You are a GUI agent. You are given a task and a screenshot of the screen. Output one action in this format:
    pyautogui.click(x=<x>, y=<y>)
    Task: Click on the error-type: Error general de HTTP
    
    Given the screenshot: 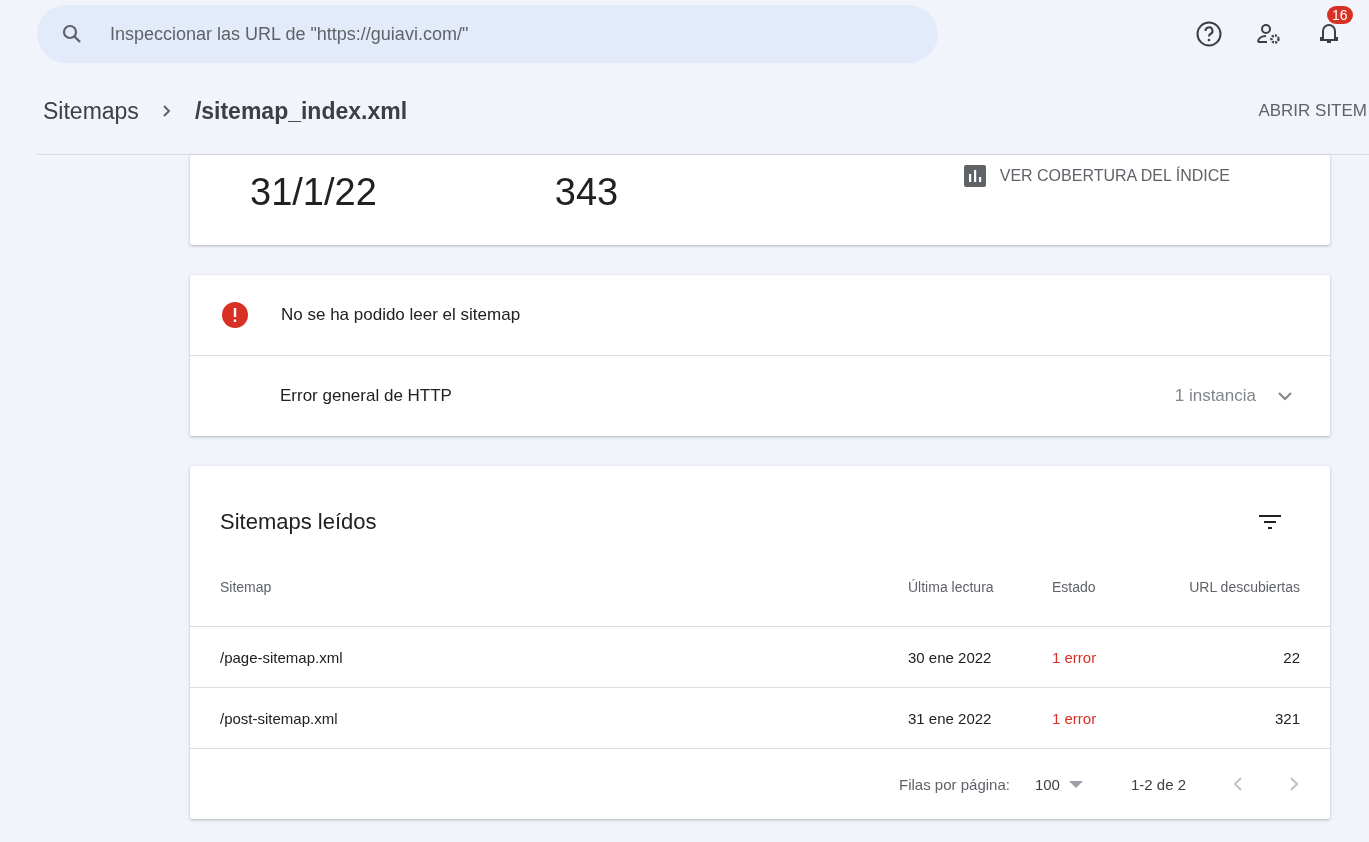 What is the action you would take?
    pyautogui.click(x=366, y=396)
    